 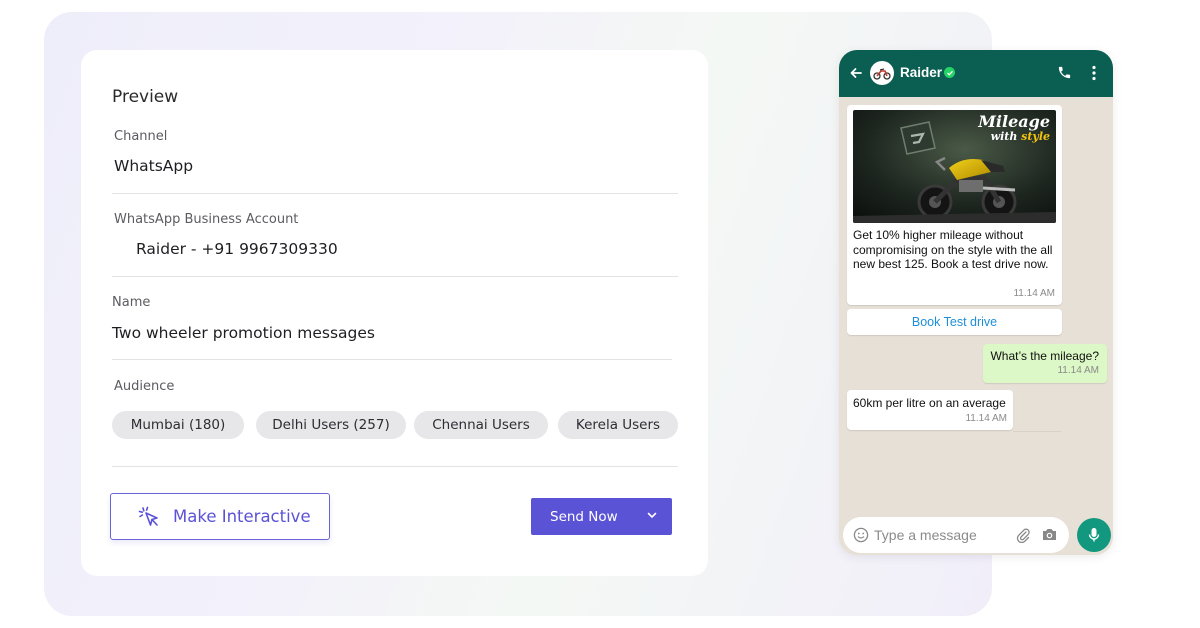 I want to click on book-test-drive-button: Book Test drive, so click(x=954, y=322).